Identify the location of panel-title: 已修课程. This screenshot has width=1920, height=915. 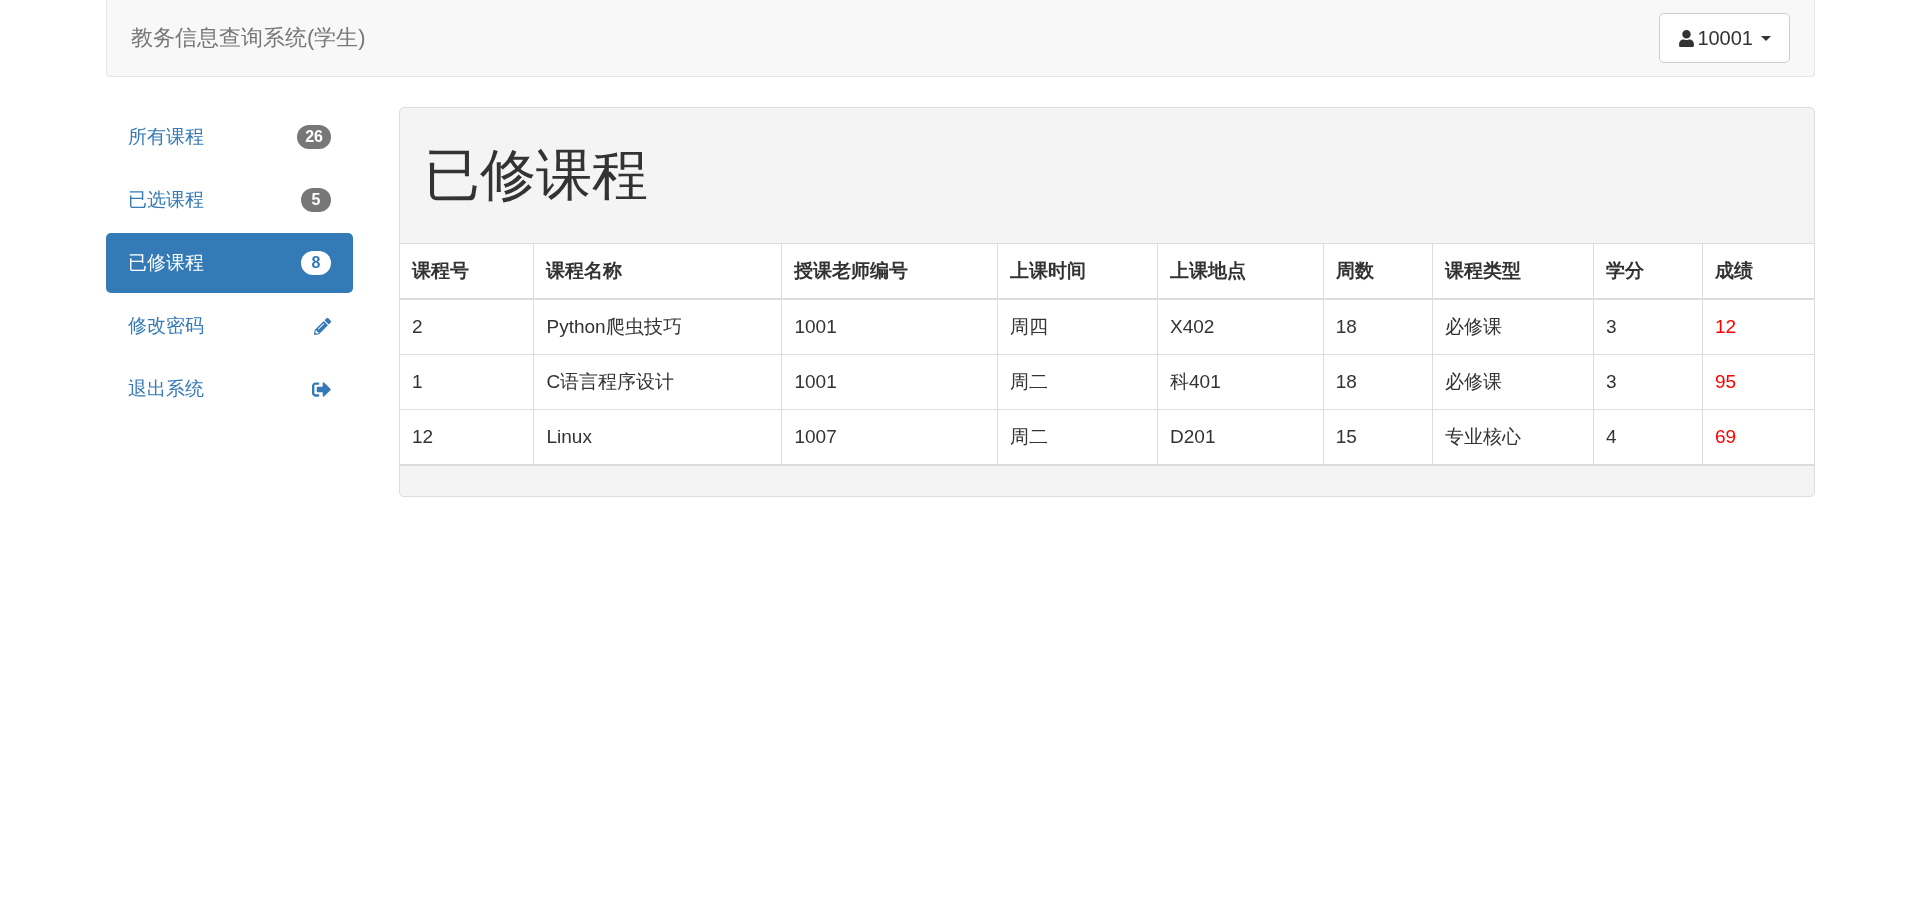
(536, 174).